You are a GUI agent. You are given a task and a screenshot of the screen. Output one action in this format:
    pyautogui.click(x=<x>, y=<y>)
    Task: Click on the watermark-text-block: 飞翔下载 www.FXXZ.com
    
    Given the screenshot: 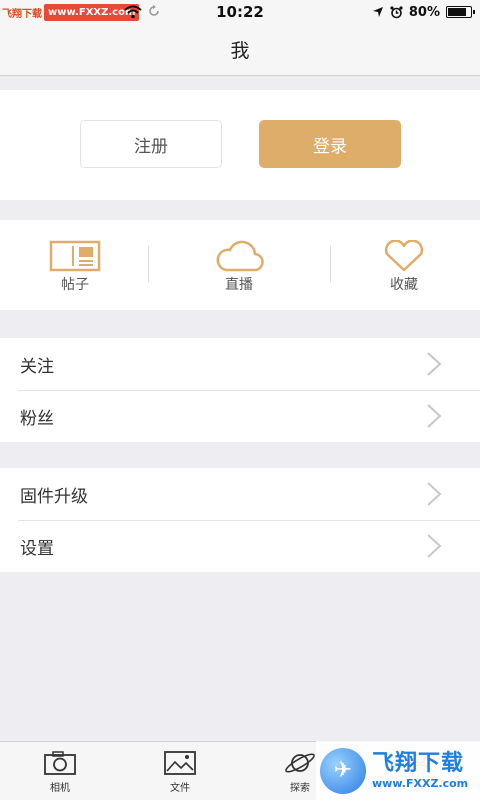 What is the action you would take?
    pyautogui.click(x=420, y=770)
    